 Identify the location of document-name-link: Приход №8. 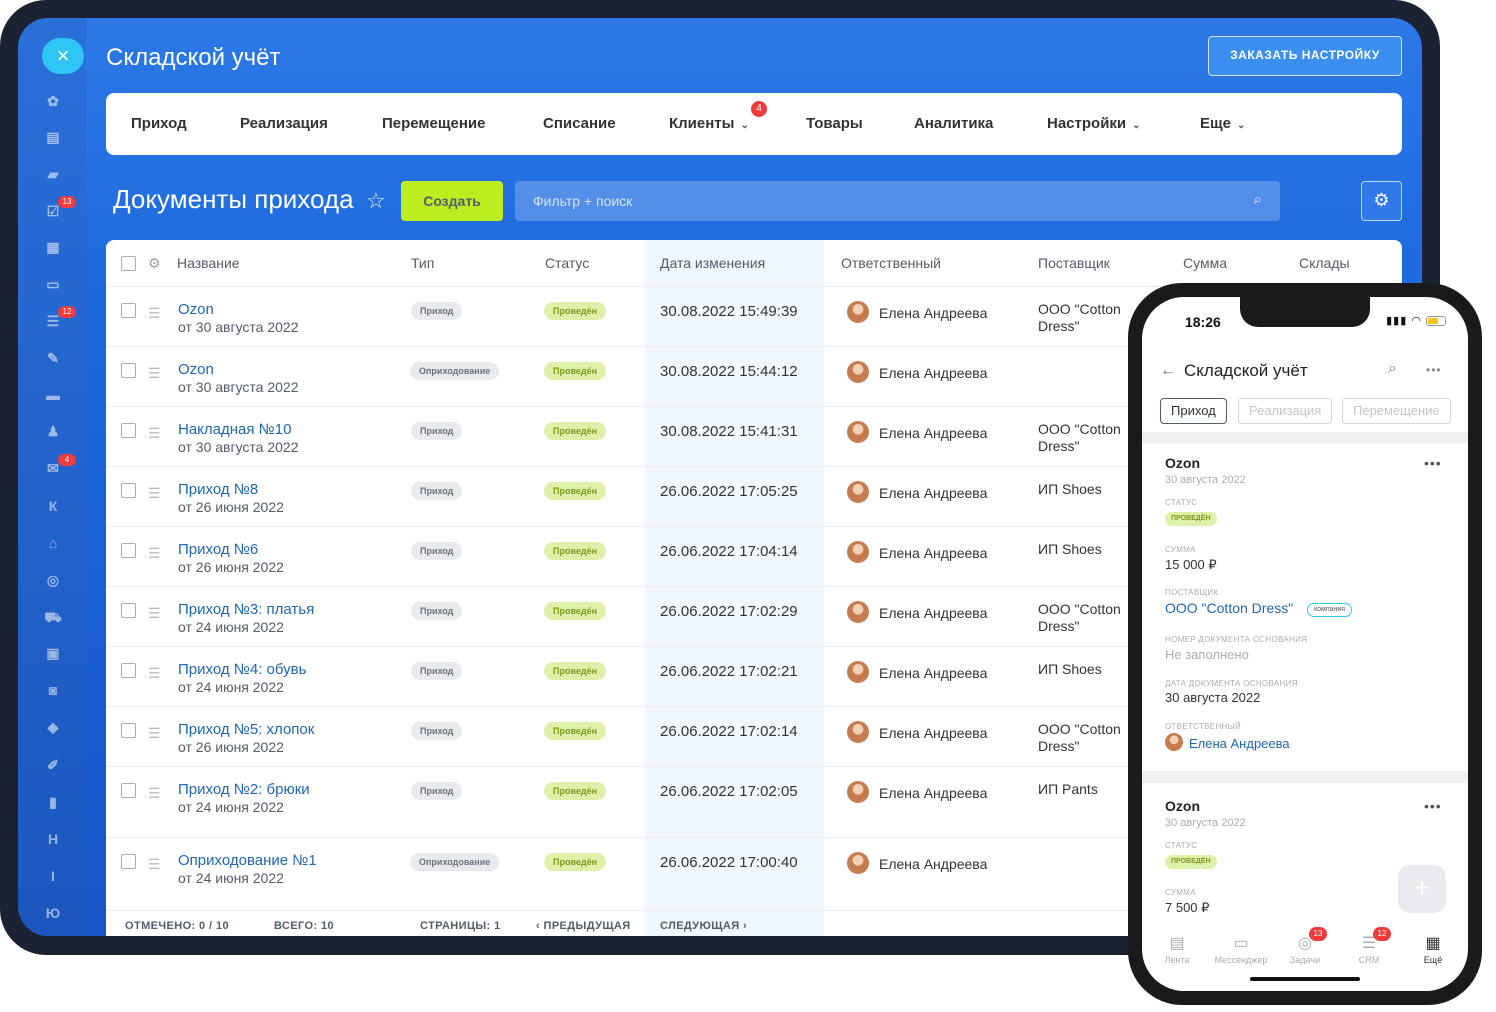
(218, 489).